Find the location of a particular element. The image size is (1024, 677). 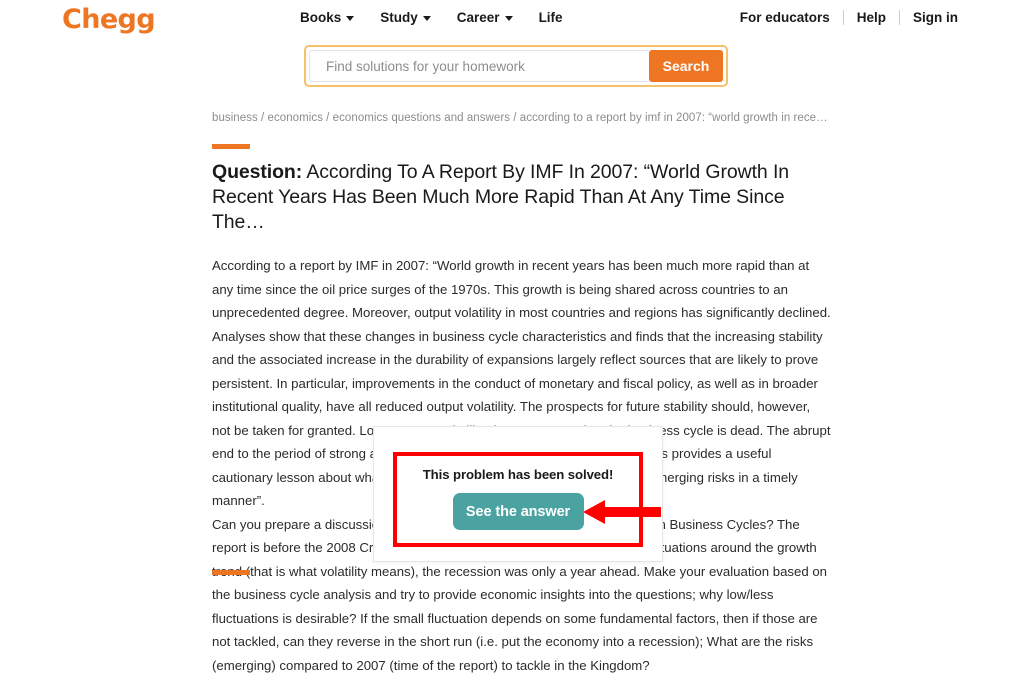

nav-item-career-label: Career is located at coordinates (478, 17).